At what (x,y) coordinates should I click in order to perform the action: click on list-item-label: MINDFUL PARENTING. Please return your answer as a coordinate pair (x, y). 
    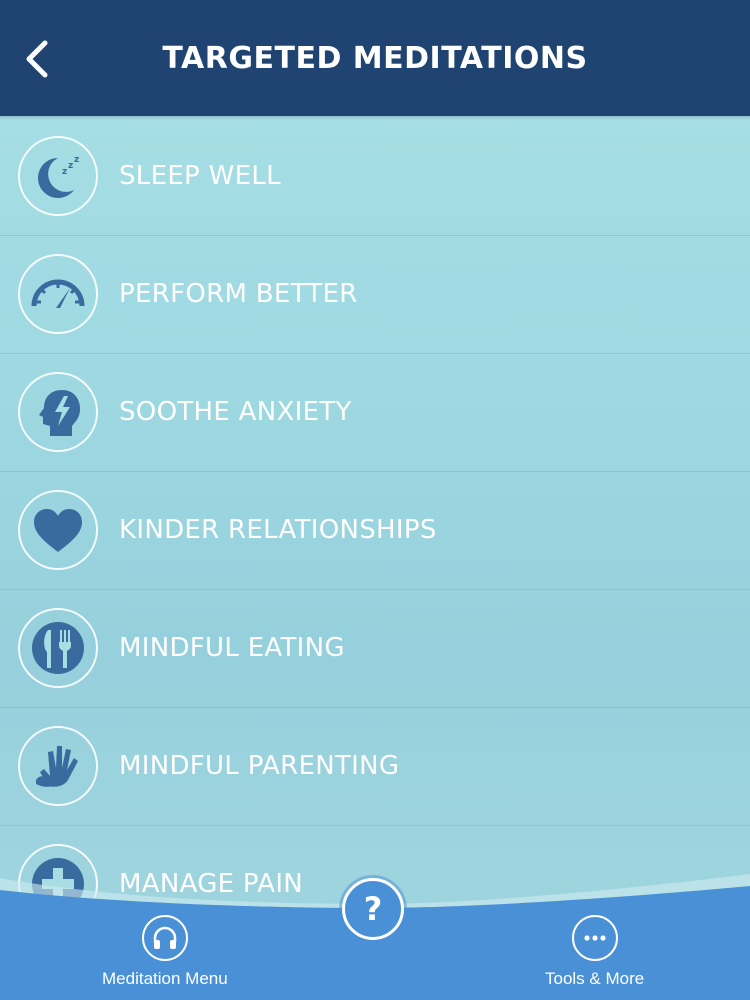
    Looking at the image, I should click on (259, 766).